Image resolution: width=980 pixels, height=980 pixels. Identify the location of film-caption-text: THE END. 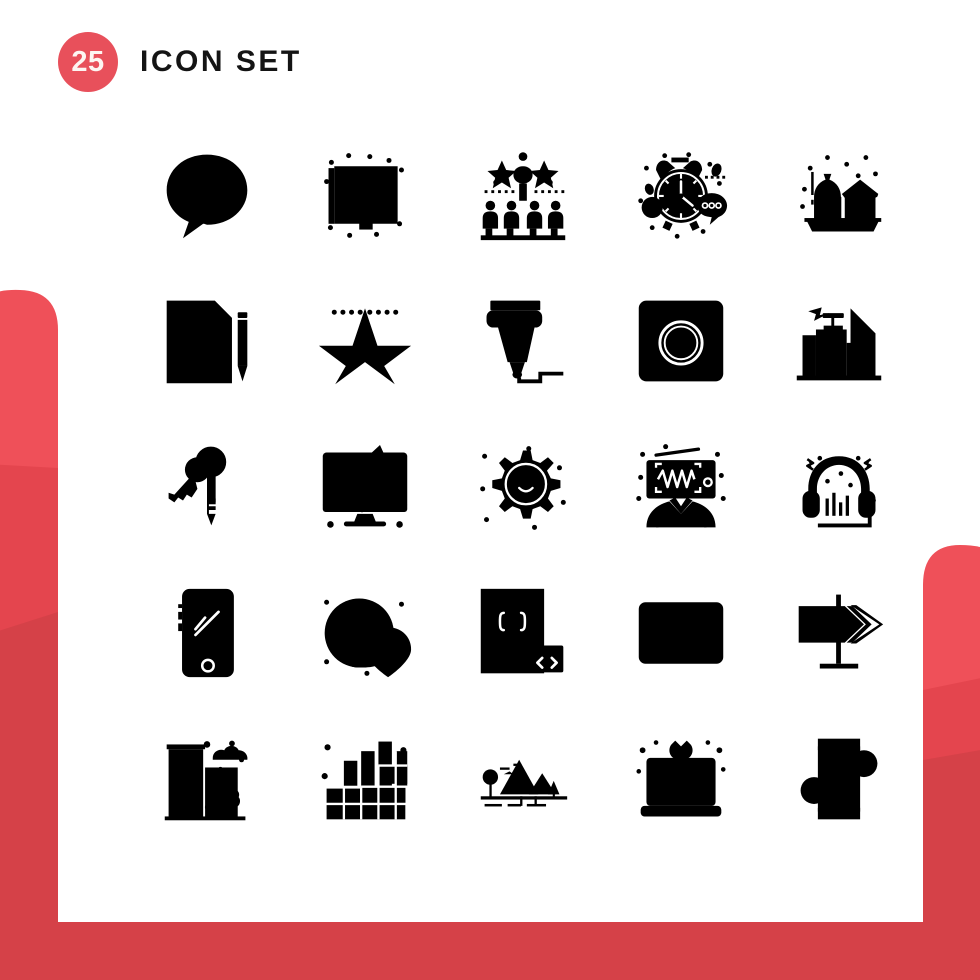
(681, 634).